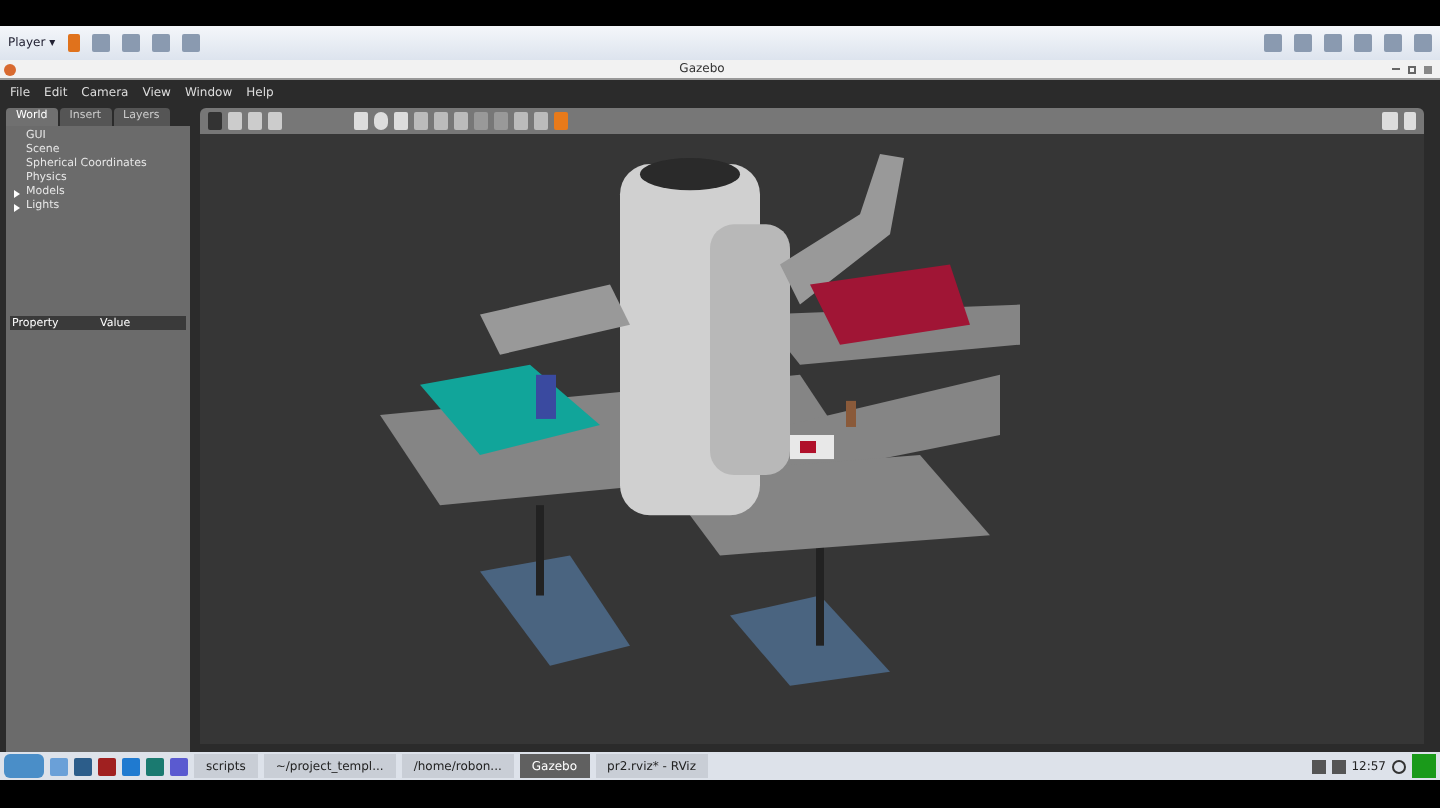 This screenshot has width=1440, height=808. Describe the element at coordinates (1399, 766) in the screenshot. I see `power-icon` at that location.